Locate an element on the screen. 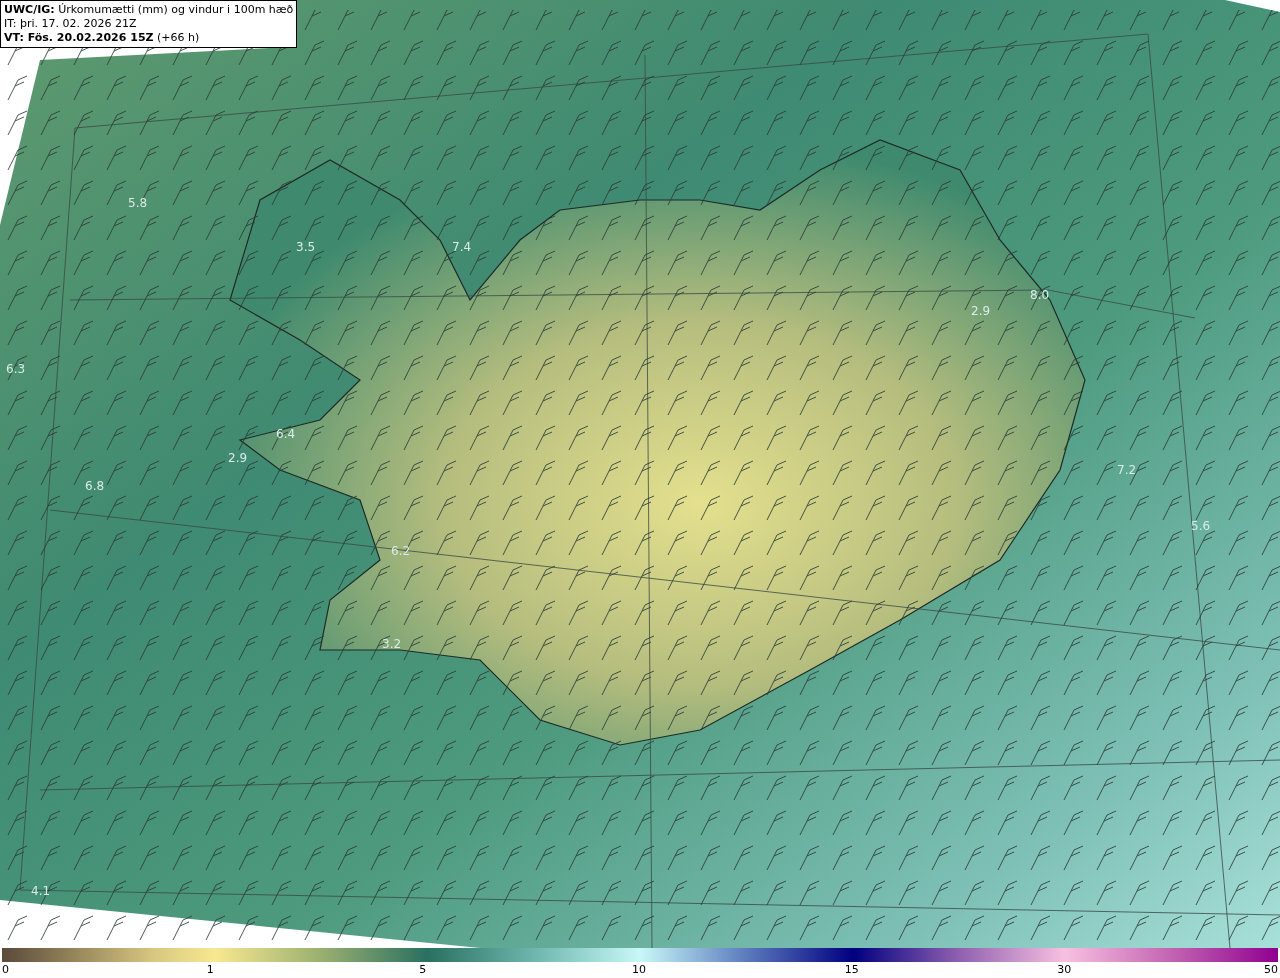 Image resolution: width=1280 pixels, height=978 pixels. colorbar-tick-label: 10 is located at coordinates (639, 969).